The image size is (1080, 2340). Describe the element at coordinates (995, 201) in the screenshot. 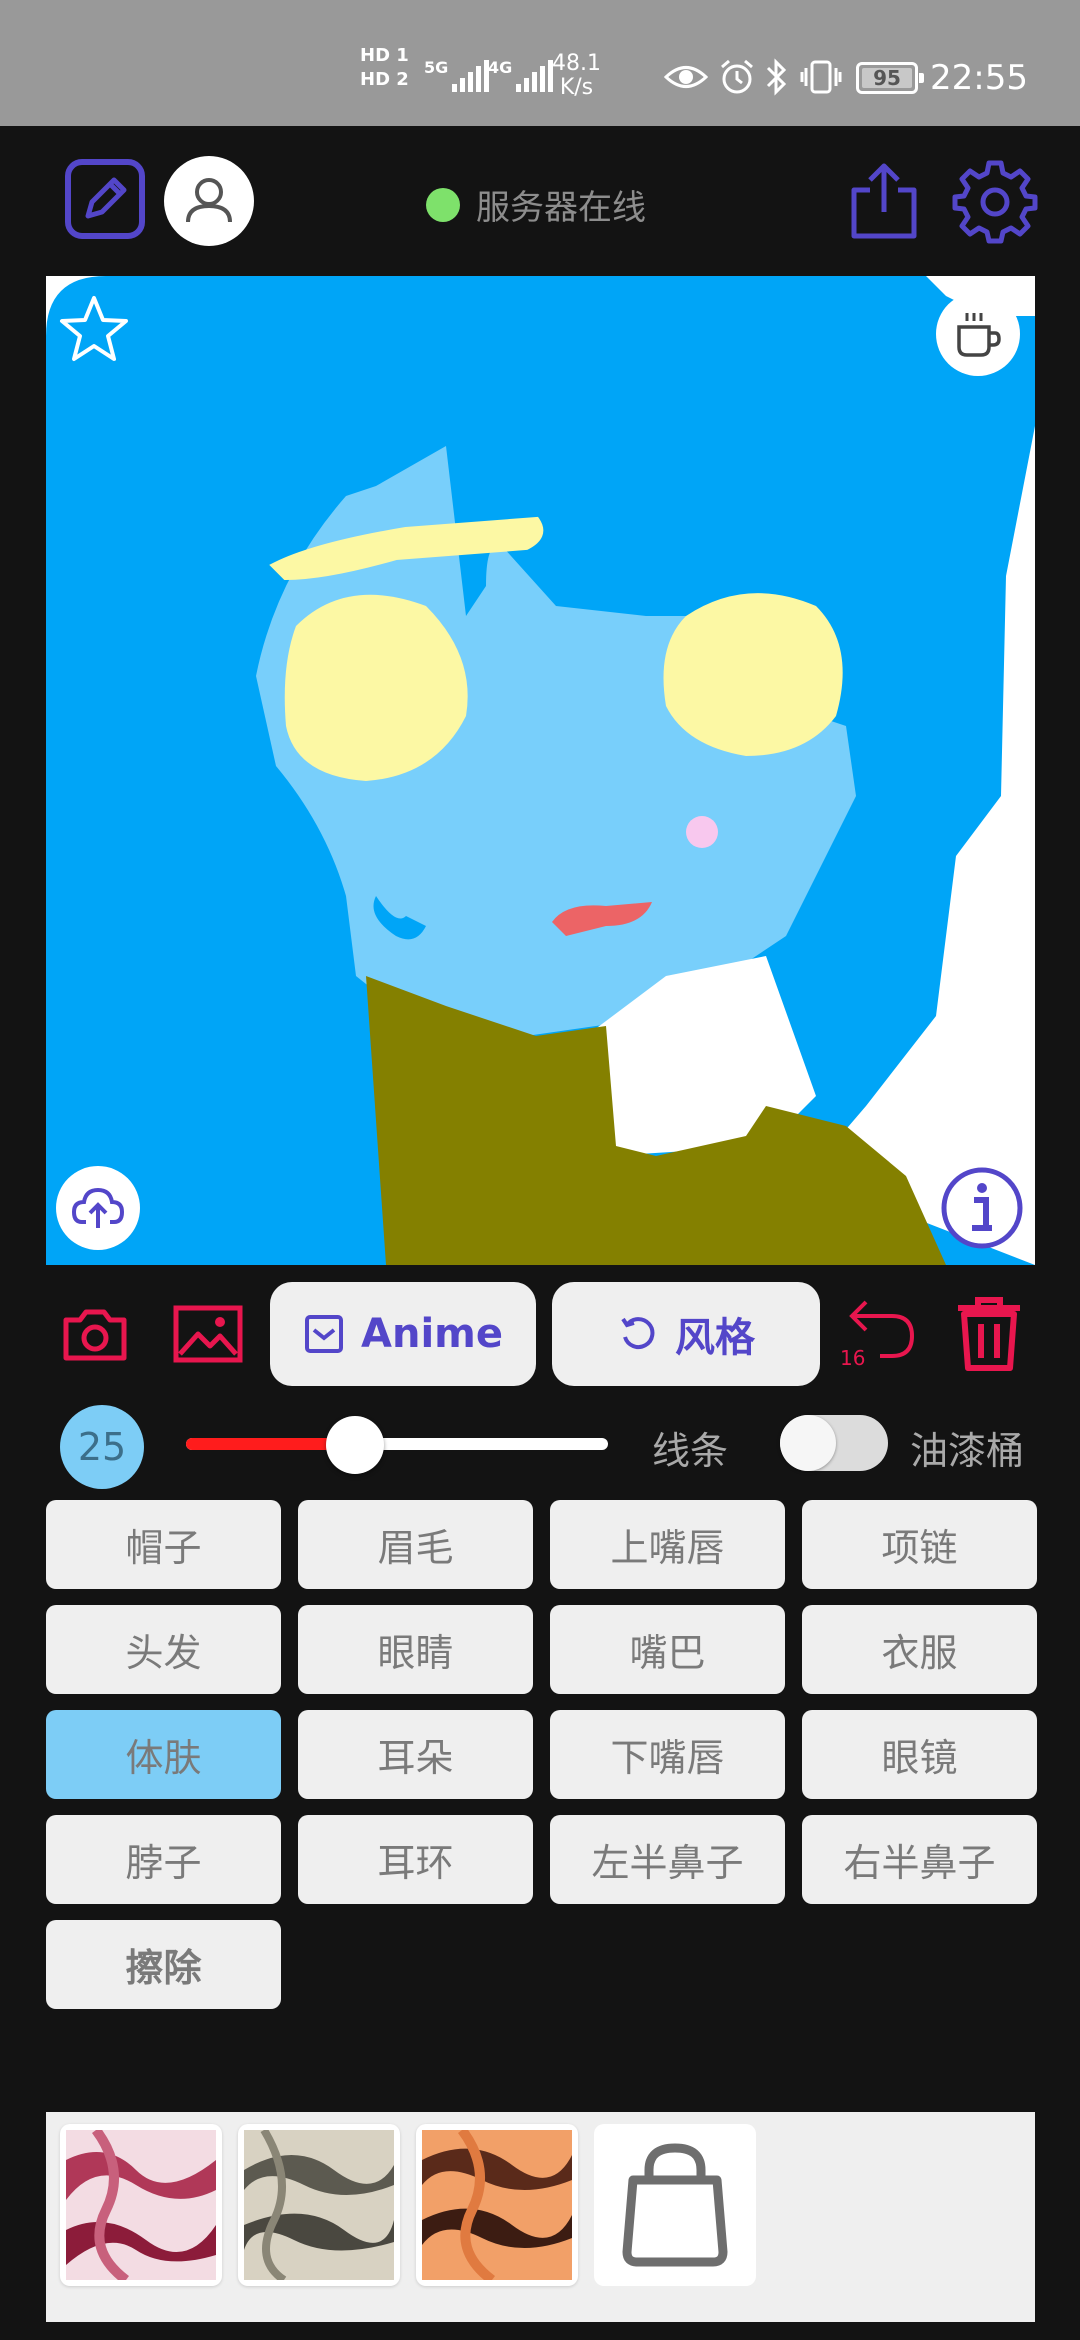

I see `settings-gear-icon` at that location.